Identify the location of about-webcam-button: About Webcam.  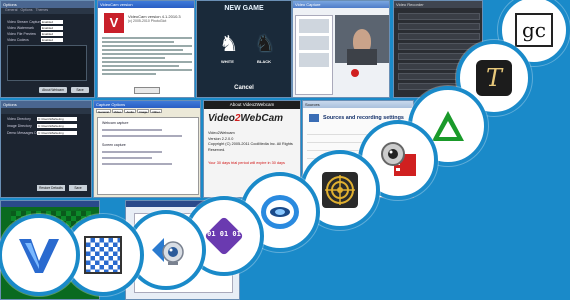
(53, 90).